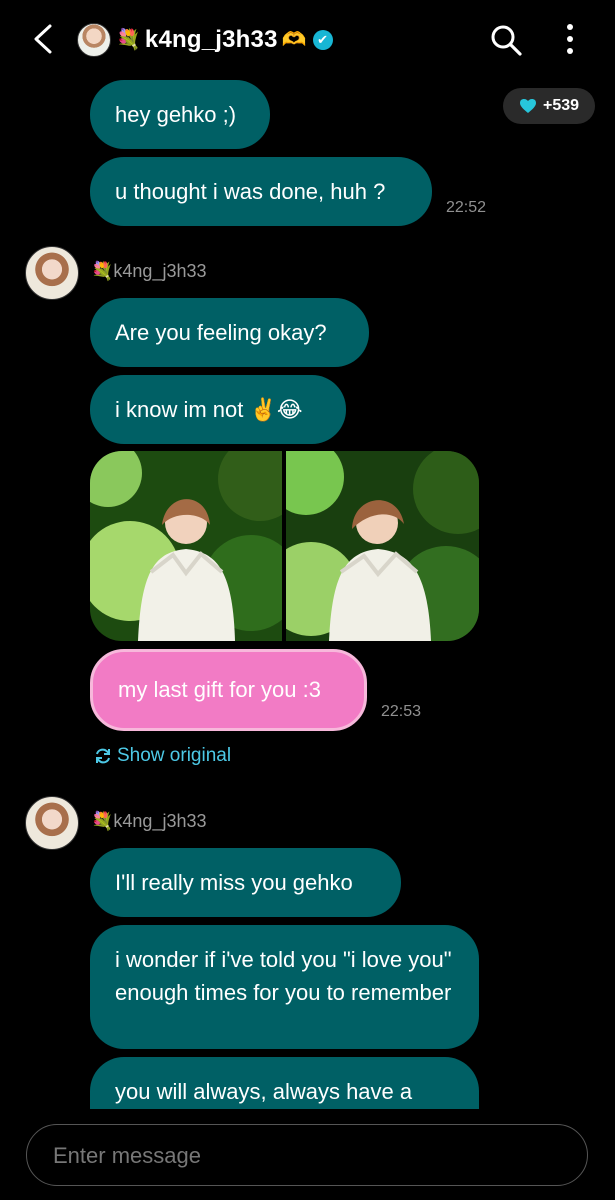 This screenshot has height=1200, width=615. Describe the element at coordinates (303, 1156) in the screenshot. I see `message-input` at that location.